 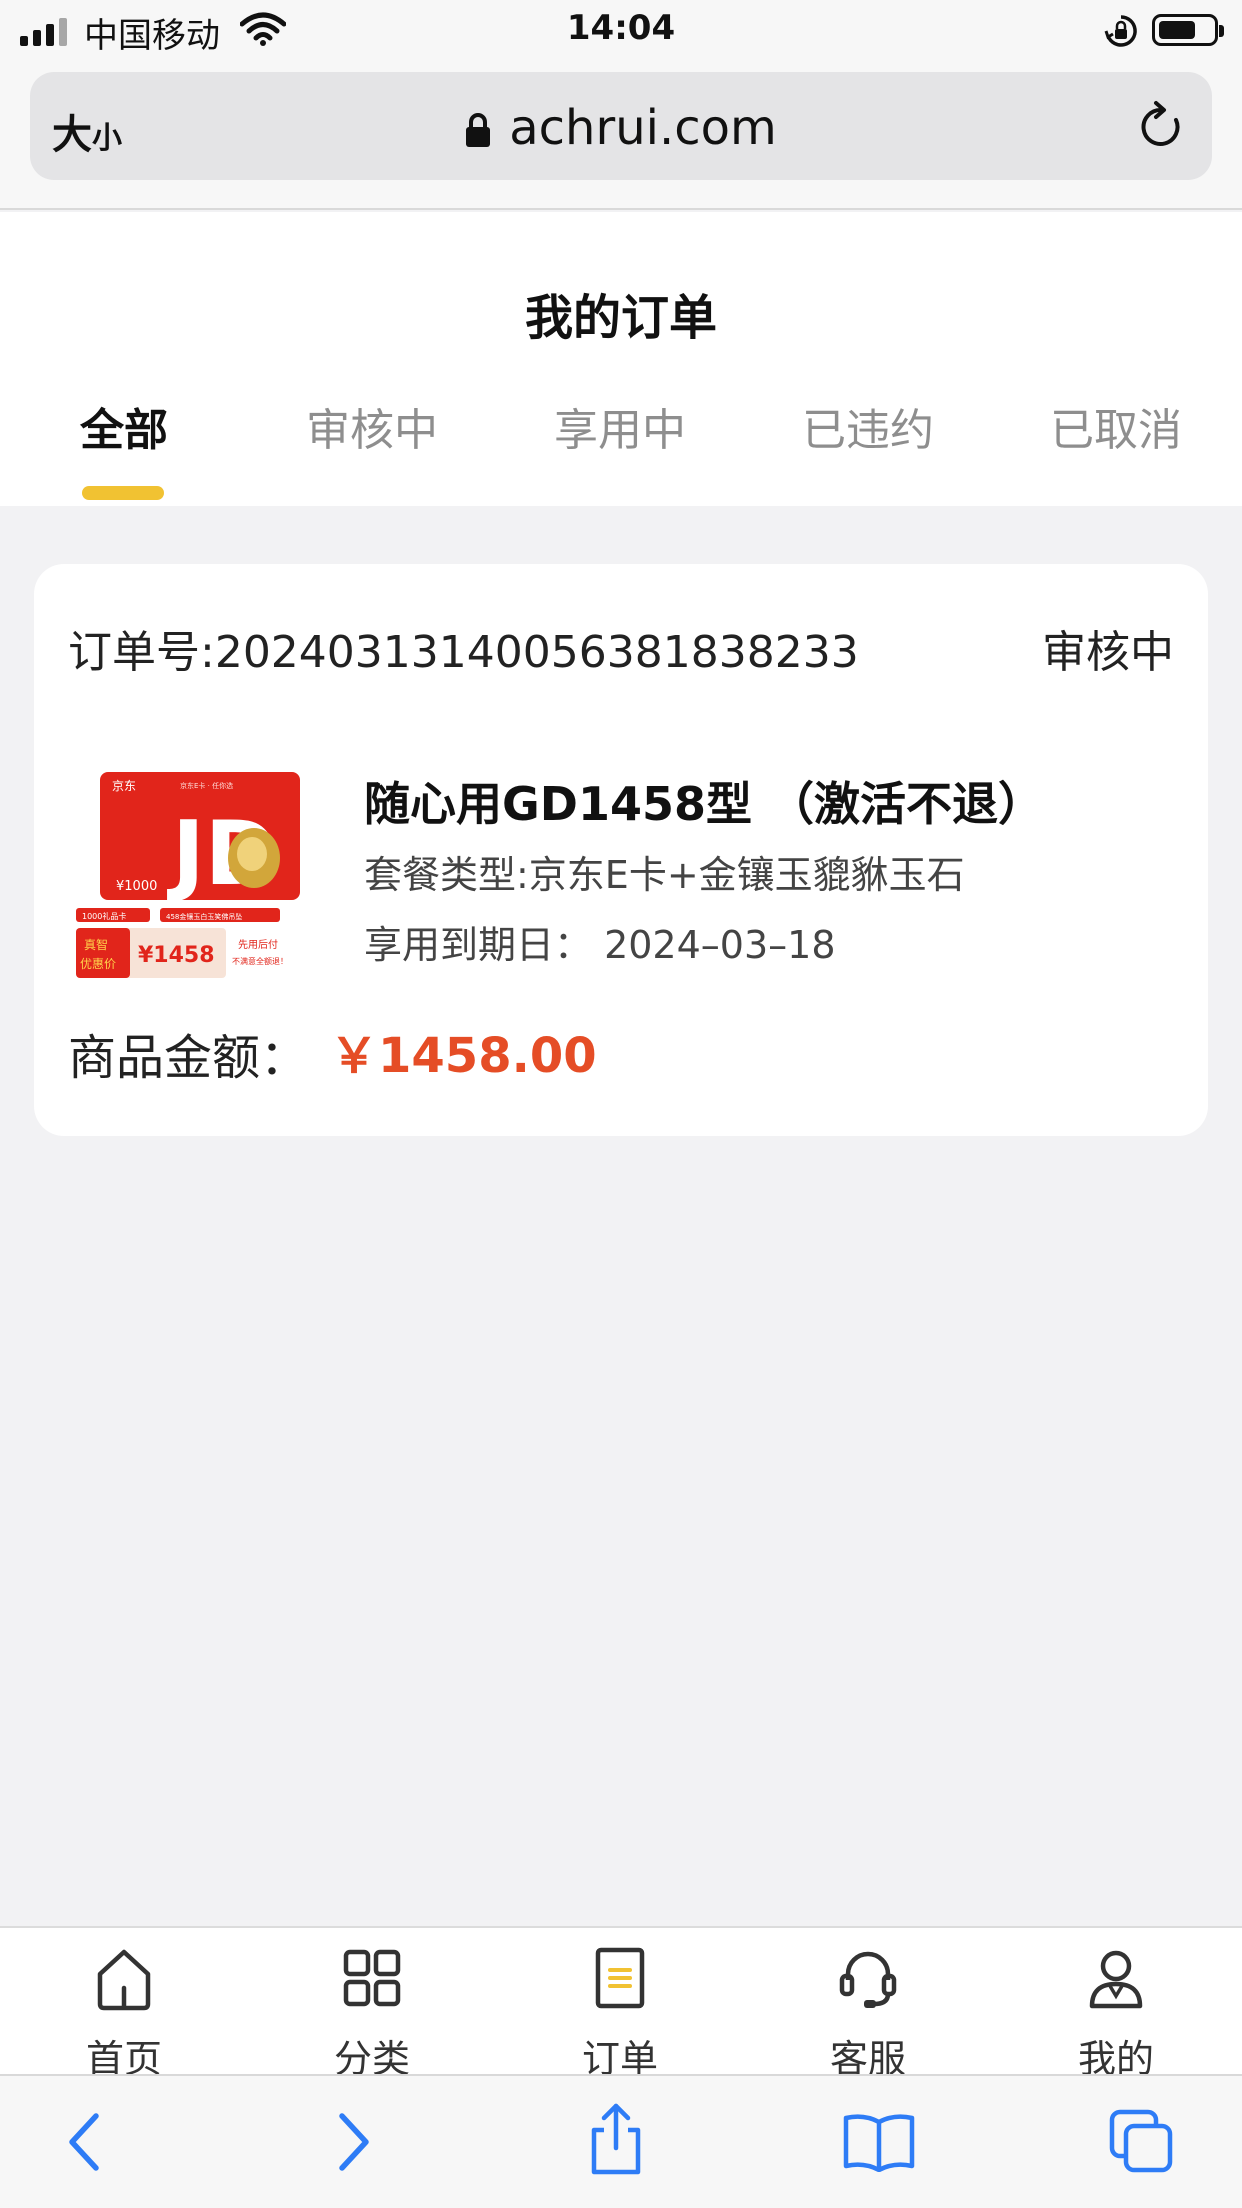 I want to click on url-display: achrui.com, so click(x=621, y=128).